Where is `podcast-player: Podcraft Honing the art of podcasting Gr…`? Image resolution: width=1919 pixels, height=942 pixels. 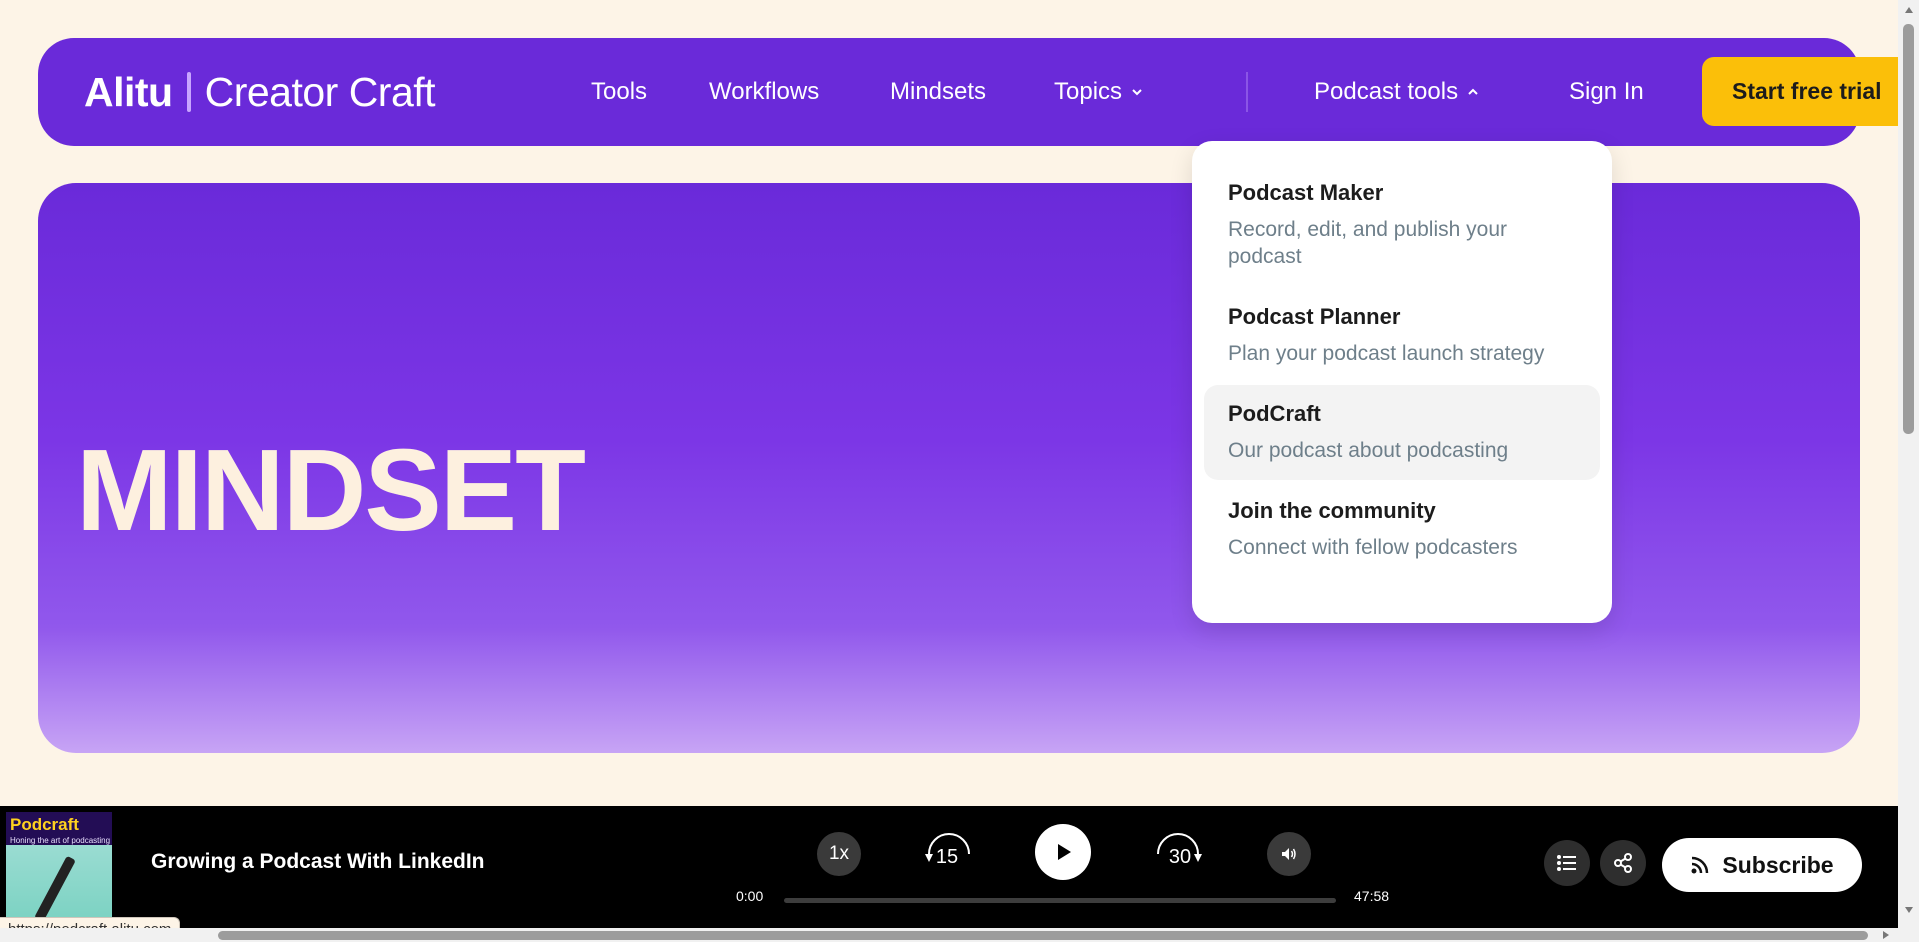 podcast-player: Podcraft Honing the art of podcasting Gr… is located at coordinates (949, 874).